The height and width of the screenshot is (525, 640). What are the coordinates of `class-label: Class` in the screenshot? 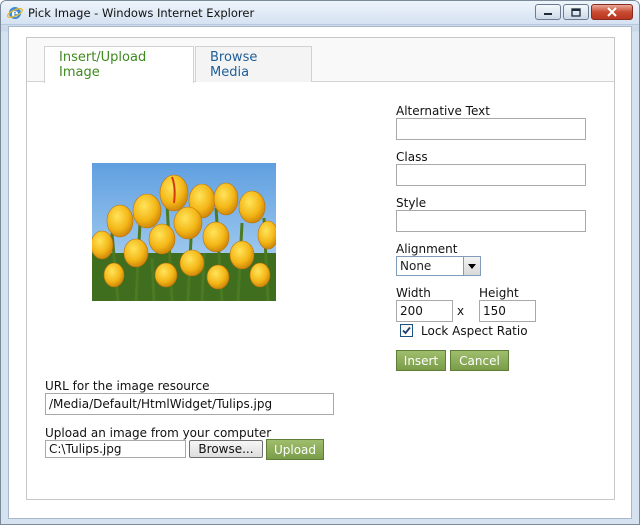 It's located at (412, 157).